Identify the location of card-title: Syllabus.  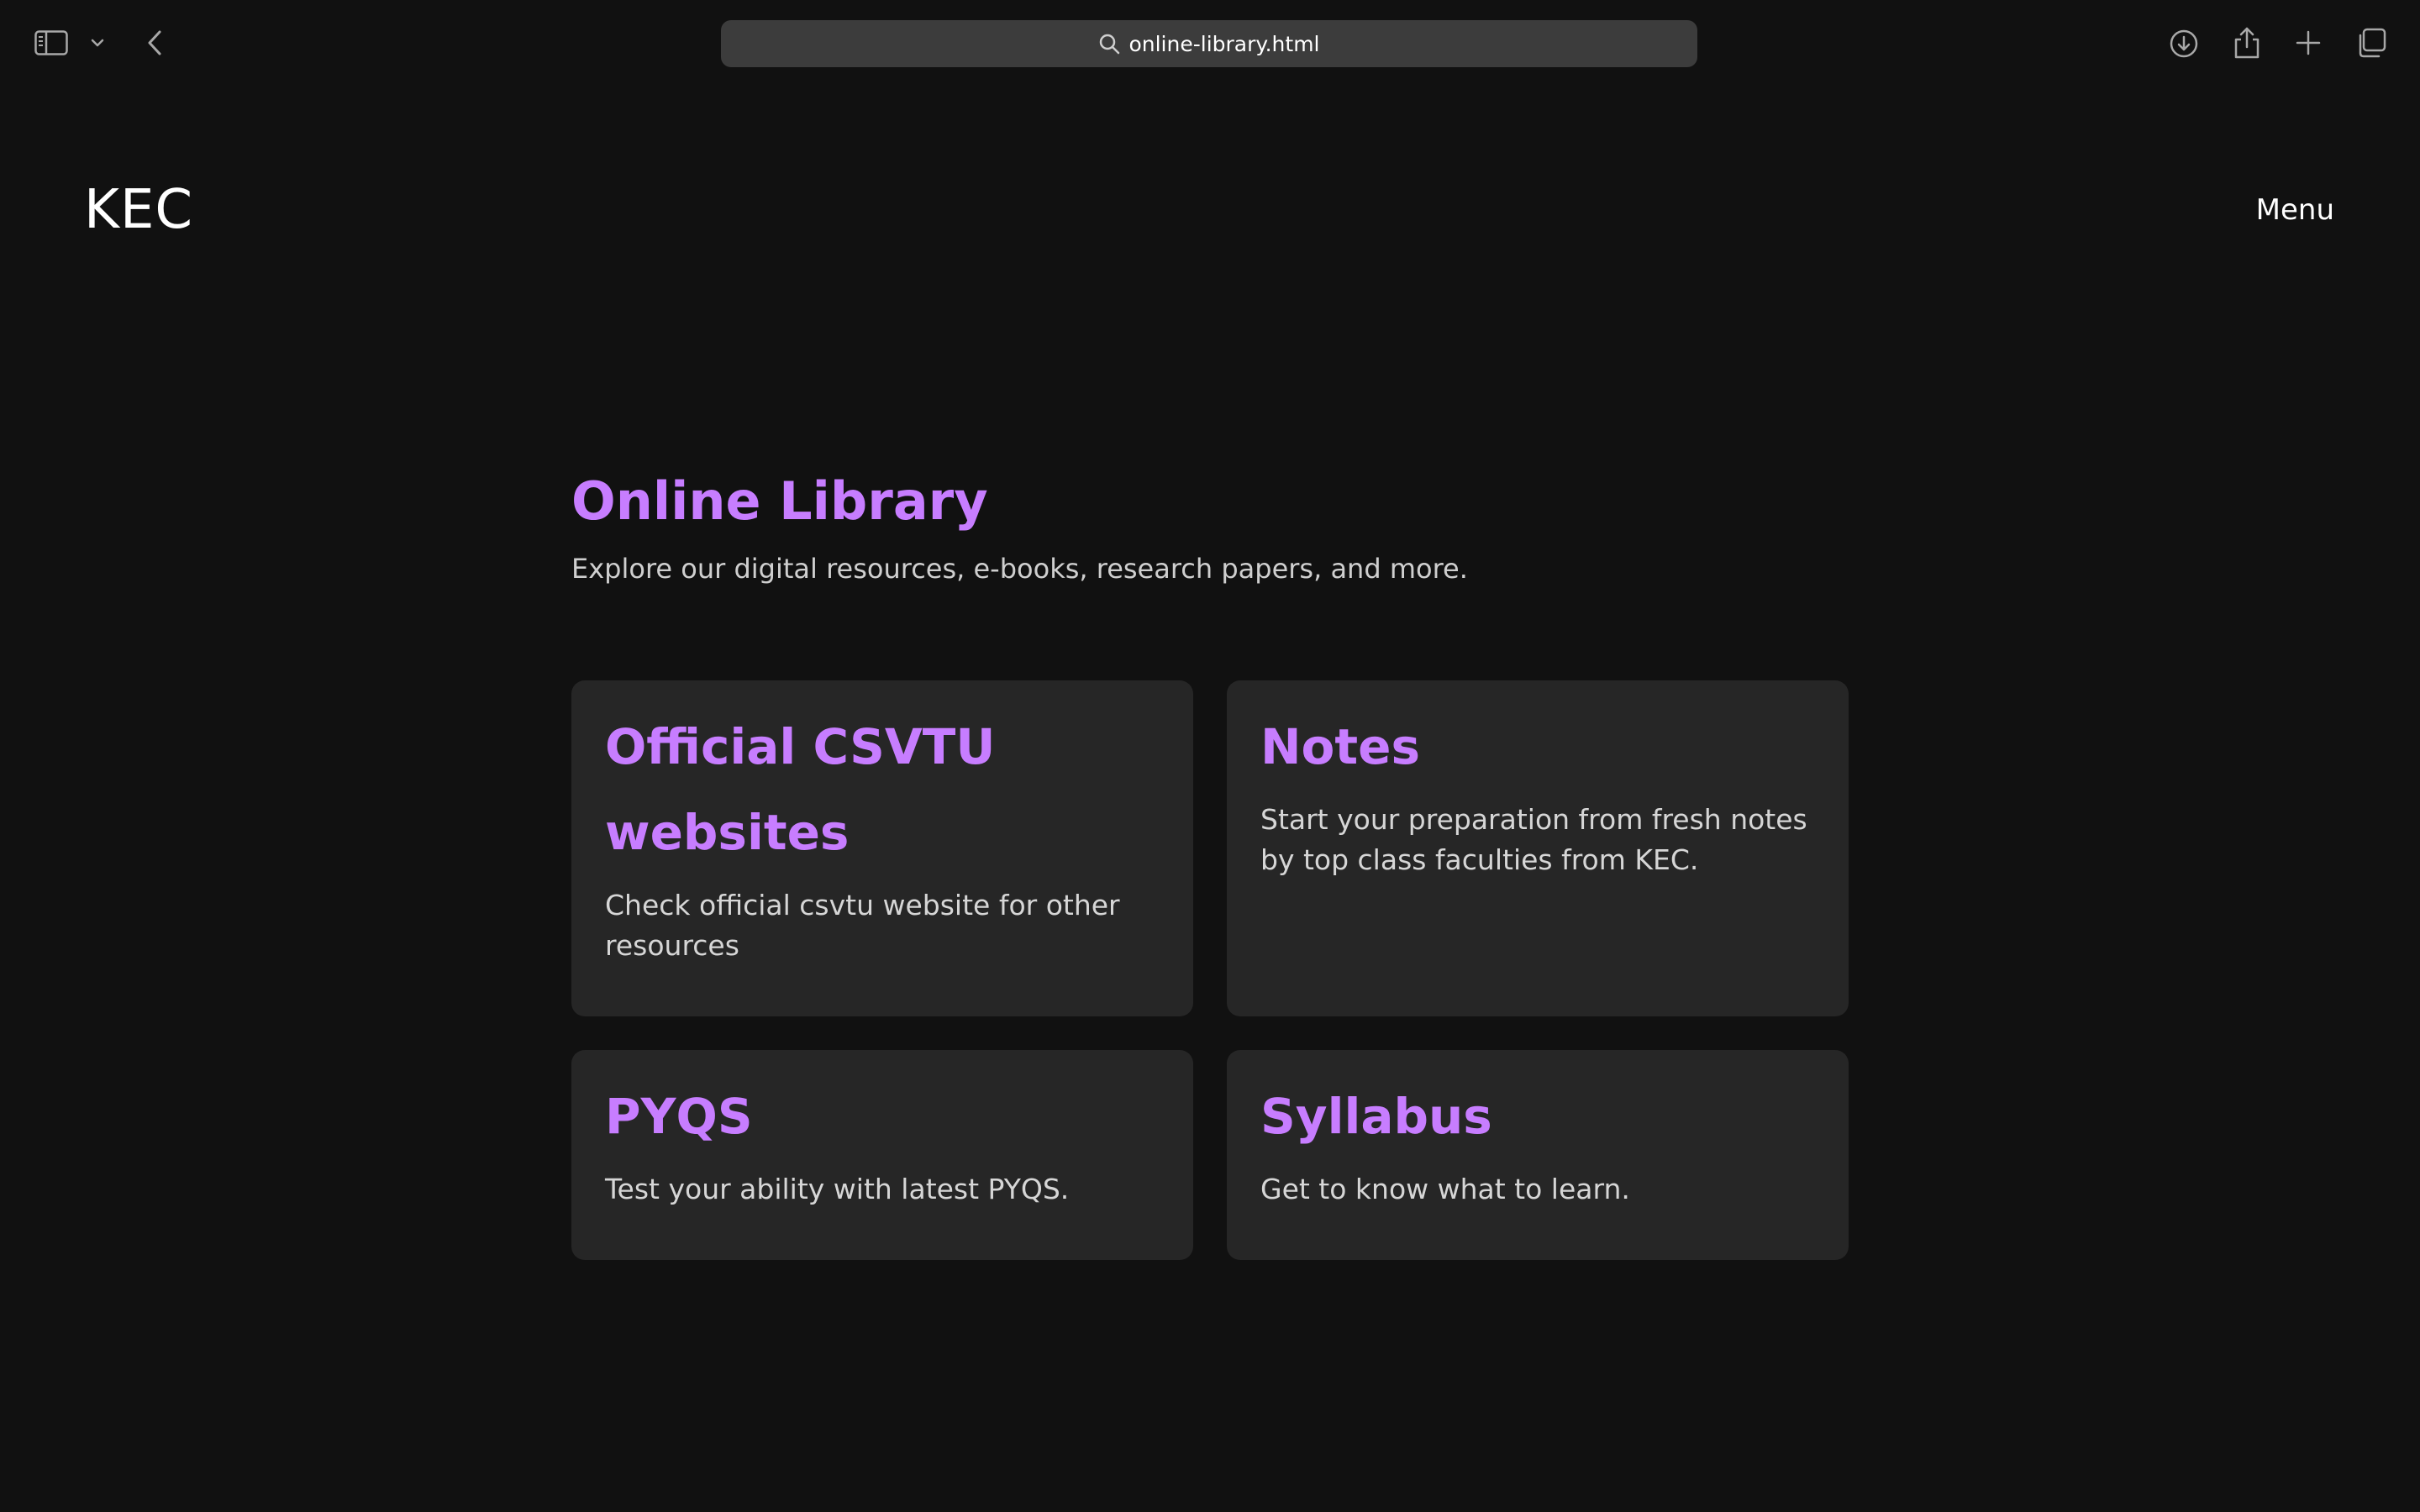
(1376, 1116).